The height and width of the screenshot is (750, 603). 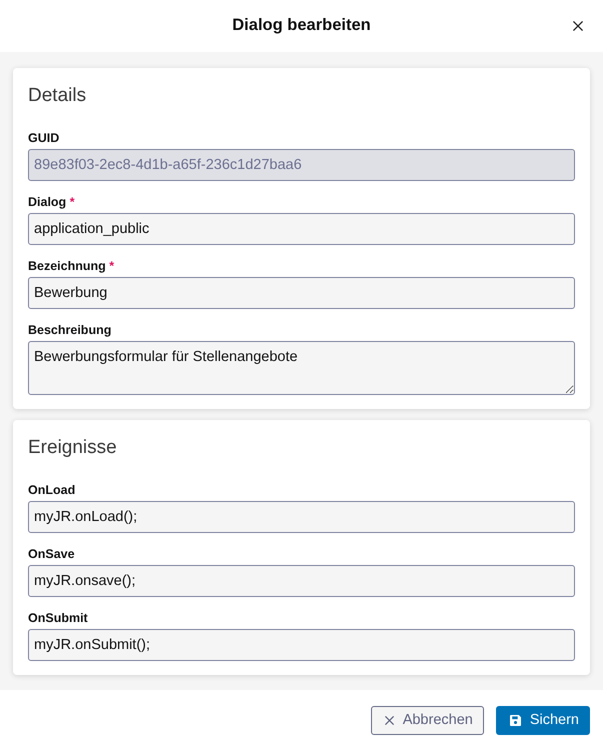 I want to click on dialog-title: Dialog bearbeiten, so click(x=301, y=26).